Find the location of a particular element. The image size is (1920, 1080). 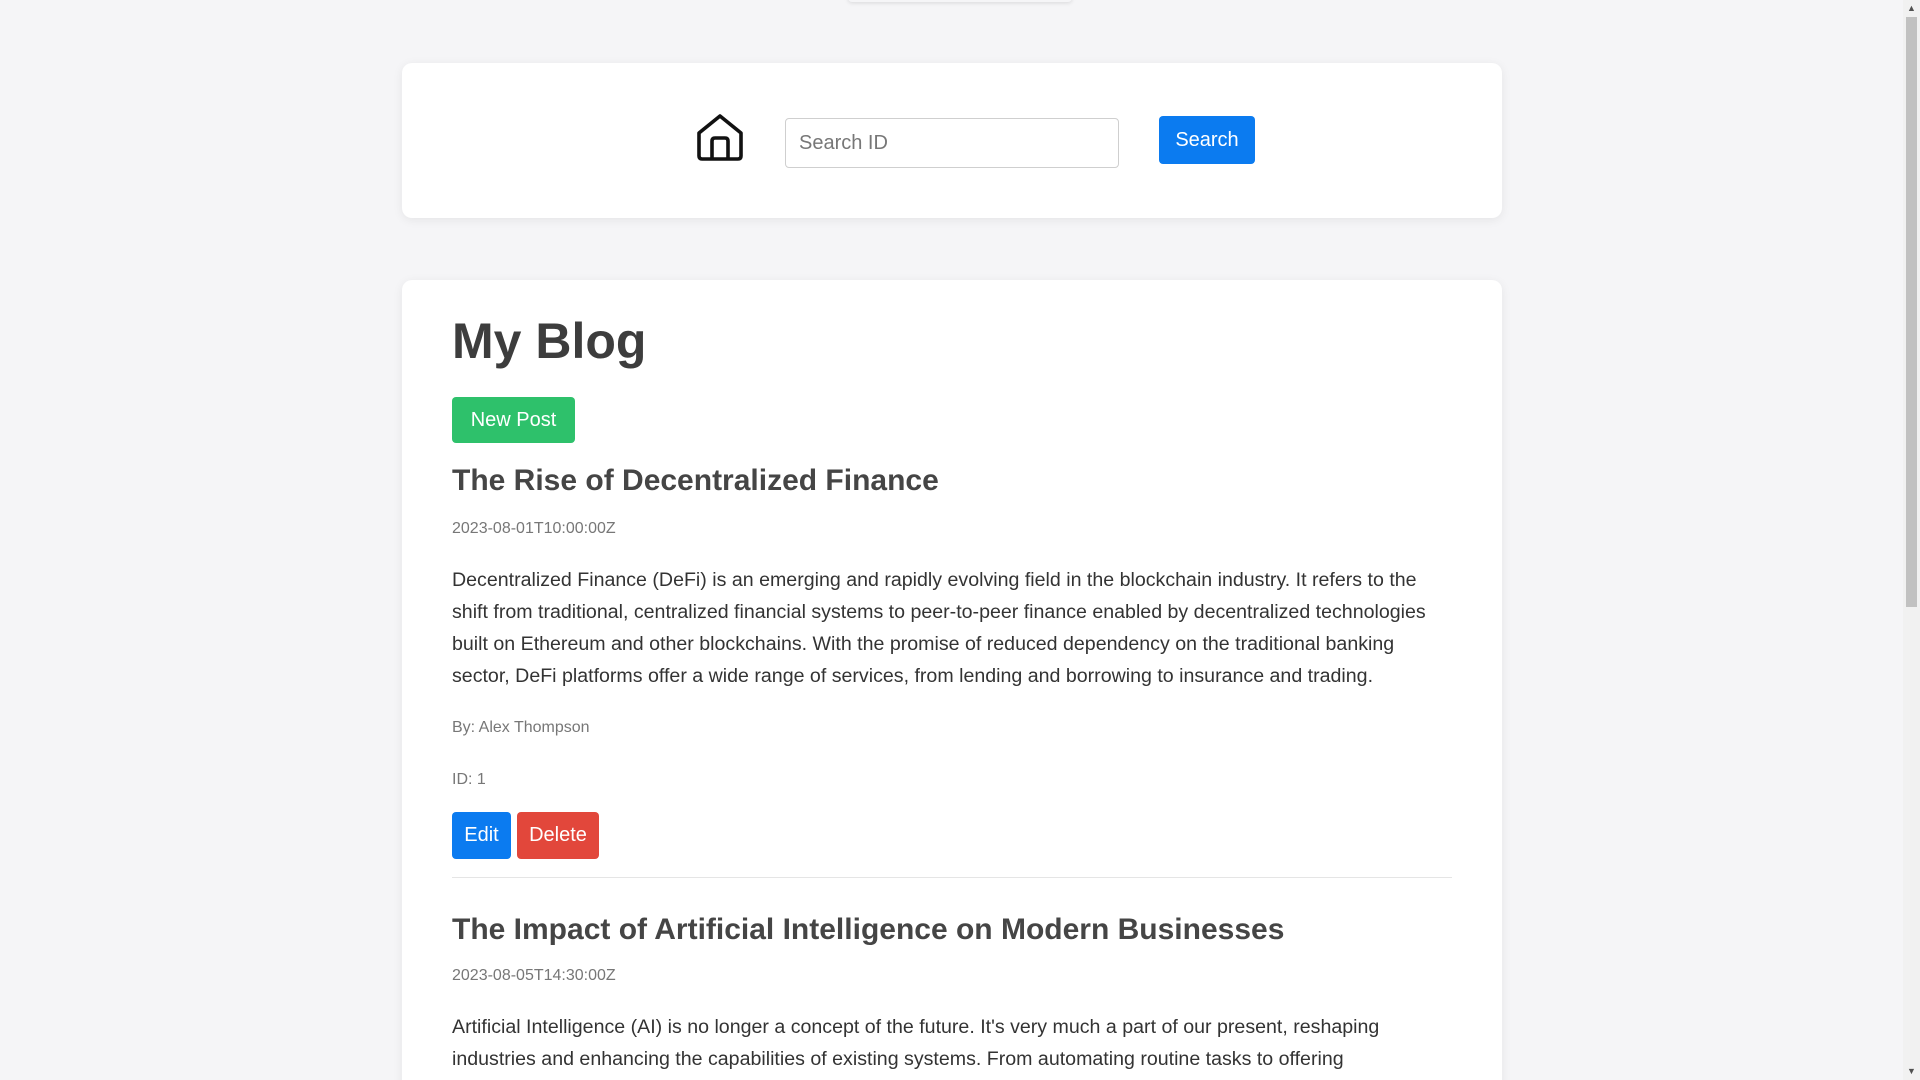

new-post-button: New Post is located at coordinates (513, 420).